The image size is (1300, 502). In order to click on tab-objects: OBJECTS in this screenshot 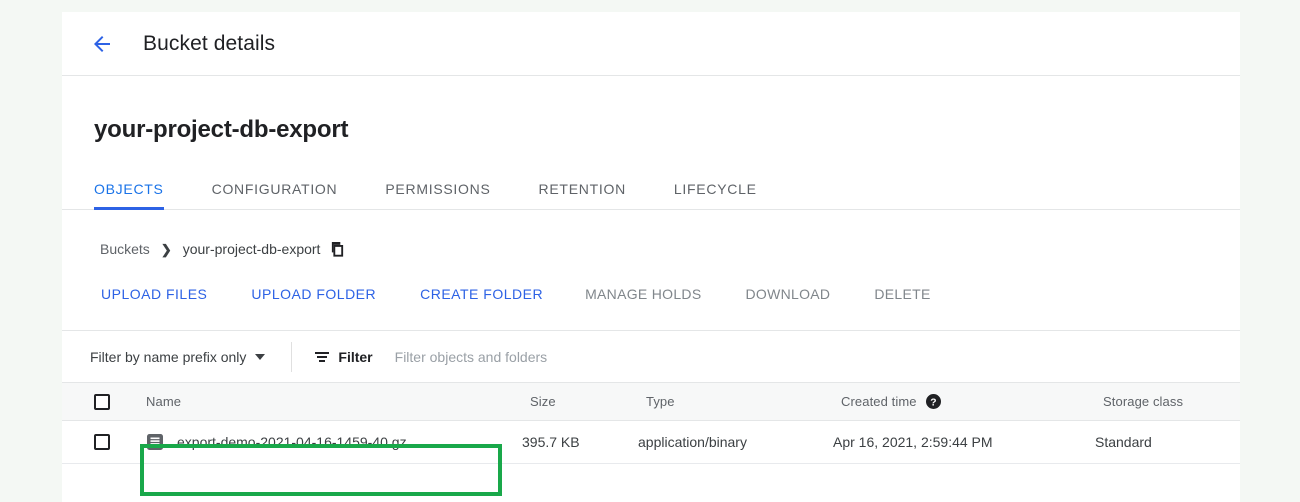, I will do `click(141, 195)`.